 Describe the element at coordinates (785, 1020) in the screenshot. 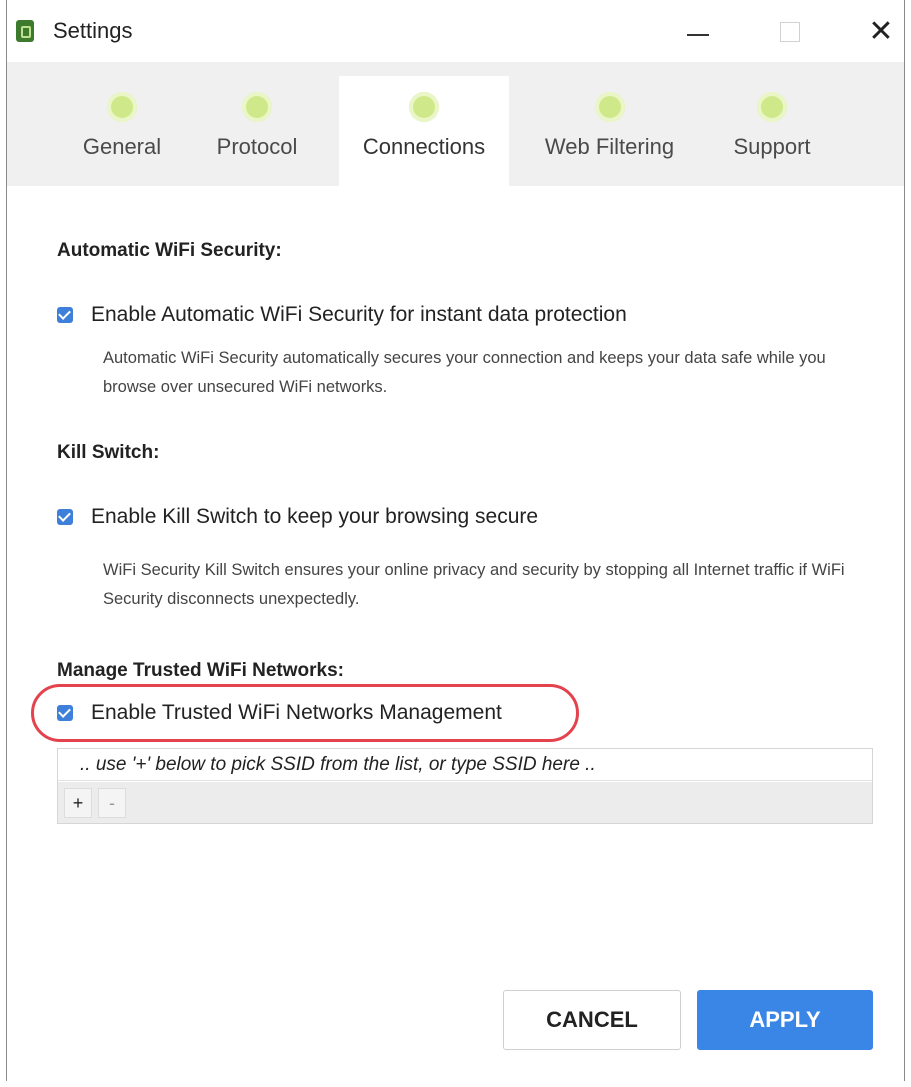

I see `apply-button: APPLY` at that location.